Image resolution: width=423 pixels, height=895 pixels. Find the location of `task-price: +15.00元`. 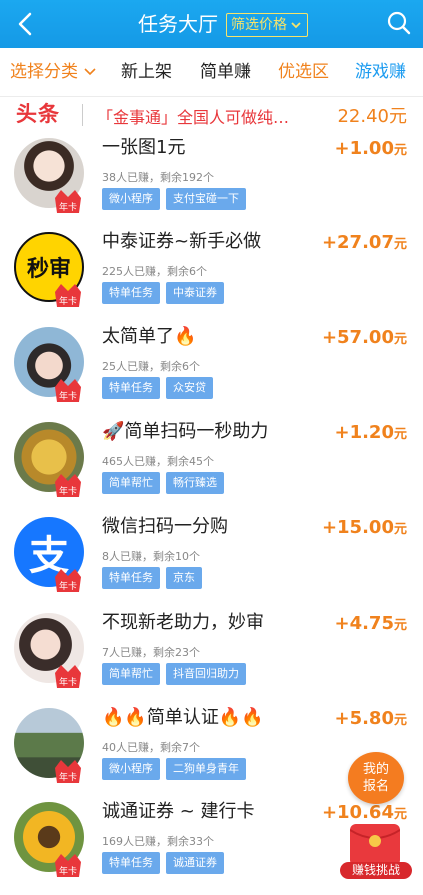

task-price: +15.00元 is located at coordinates (364, 527).